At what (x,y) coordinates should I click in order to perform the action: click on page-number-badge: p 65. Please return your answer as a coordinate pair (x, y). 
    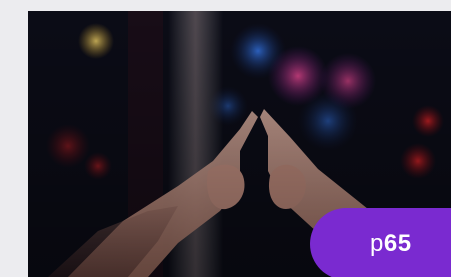
    Looking at the image, I should click on (380, 242).